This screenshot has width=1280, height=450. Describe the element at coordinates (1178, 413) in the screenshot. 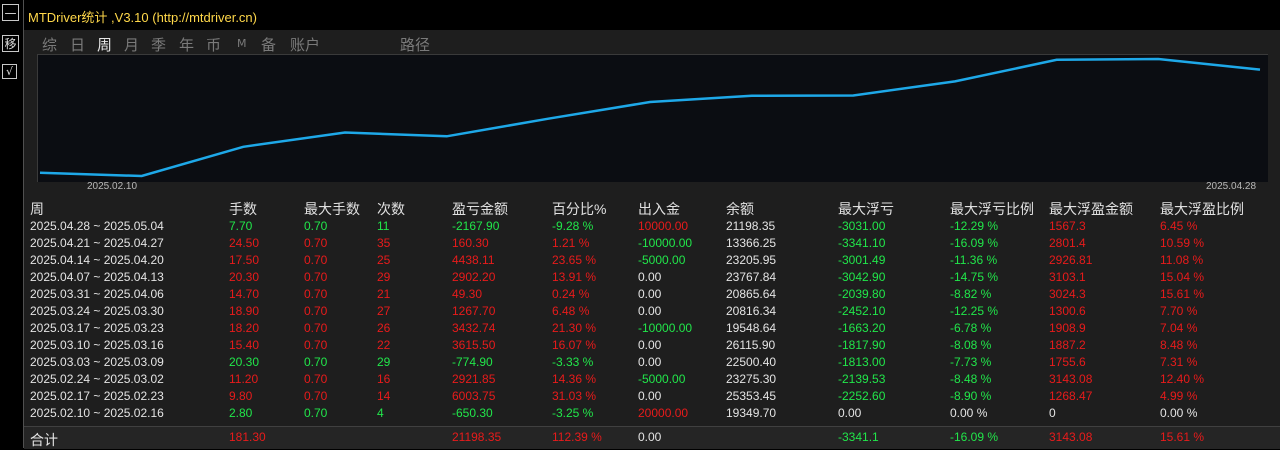

I see `table-cell: 0.00 %` at that location.